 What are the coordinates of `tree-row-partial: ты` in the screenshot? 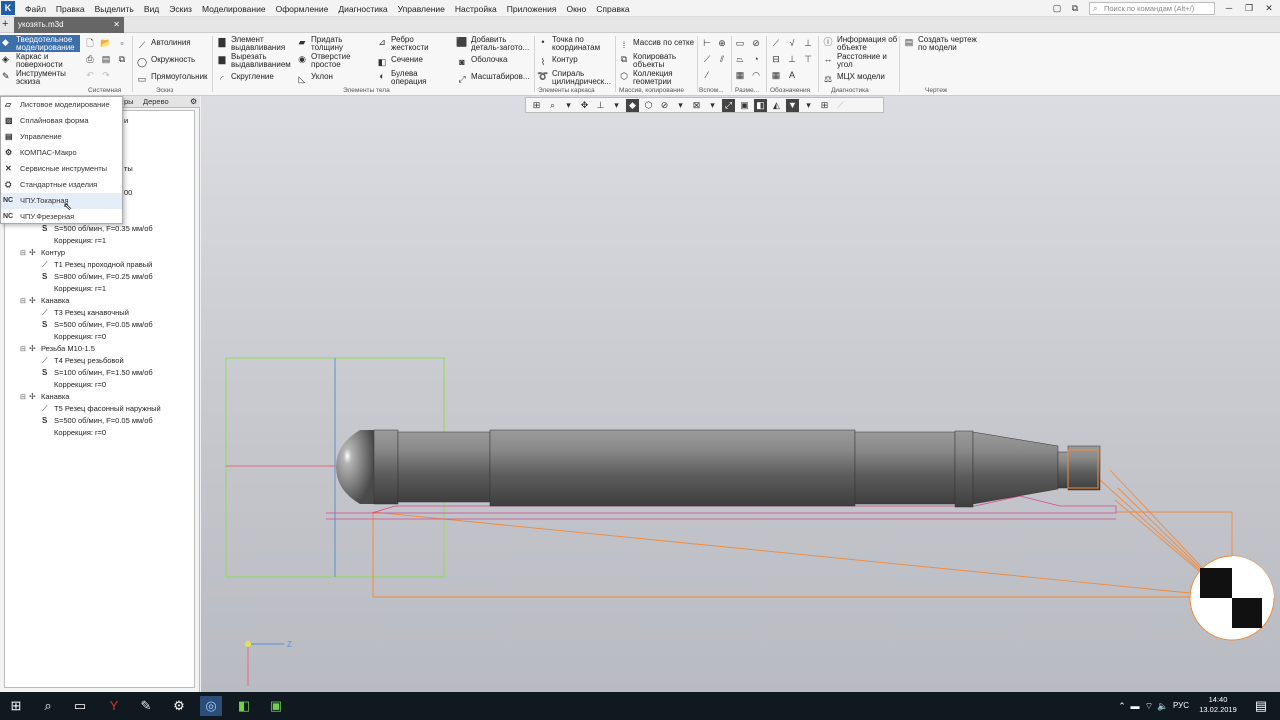 It's located at (128, 169).